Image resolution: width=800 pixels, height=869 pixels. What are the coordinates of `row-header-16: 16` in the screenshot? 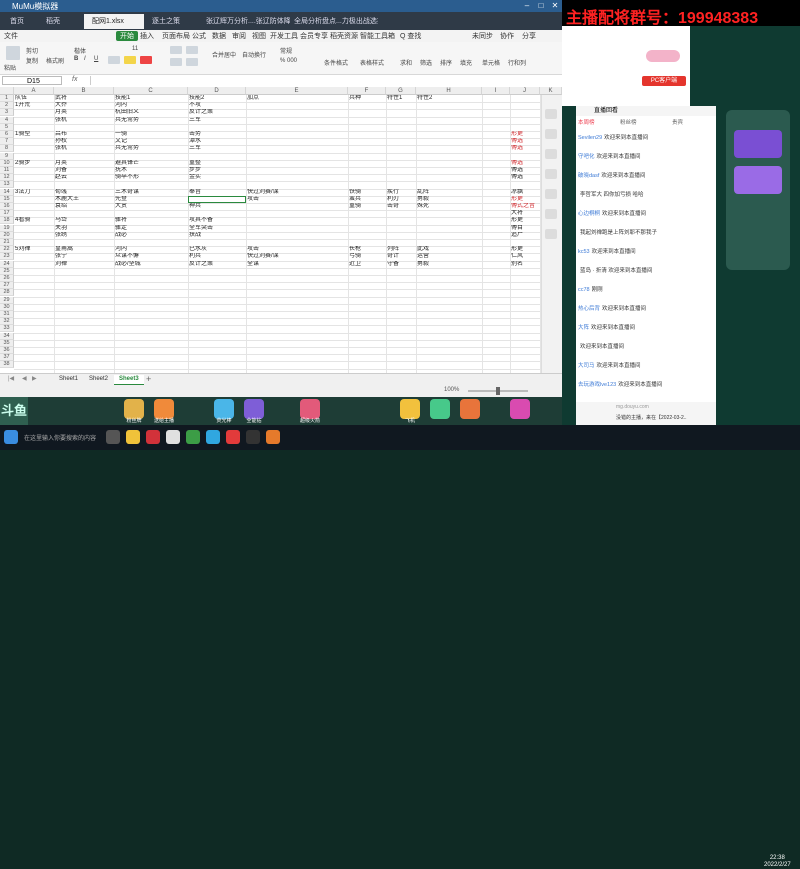 It's located at (7, 206).